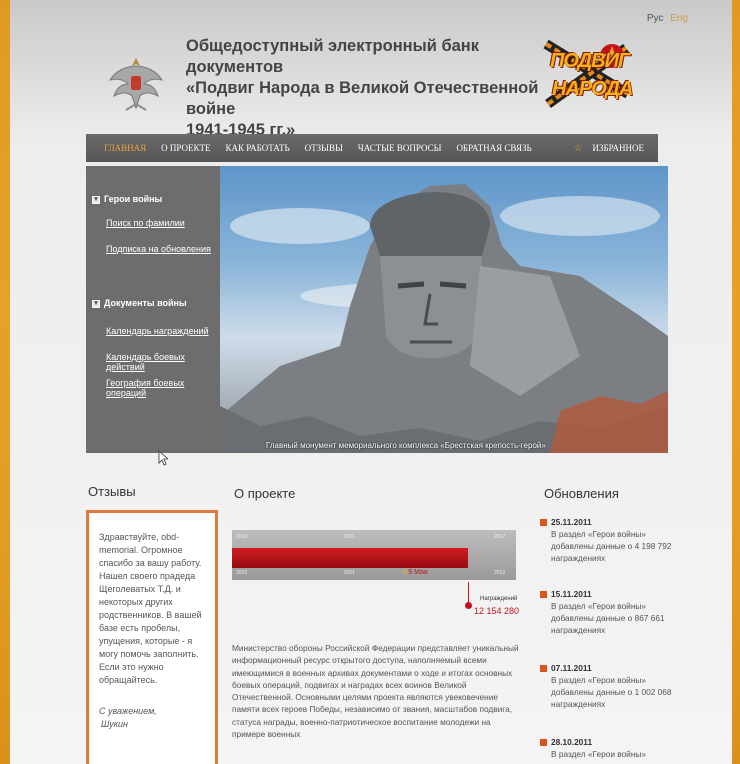  Describe the element at coordinates (125, 148) in the screenshot. I see `nav-item-home: Главная` at that location.